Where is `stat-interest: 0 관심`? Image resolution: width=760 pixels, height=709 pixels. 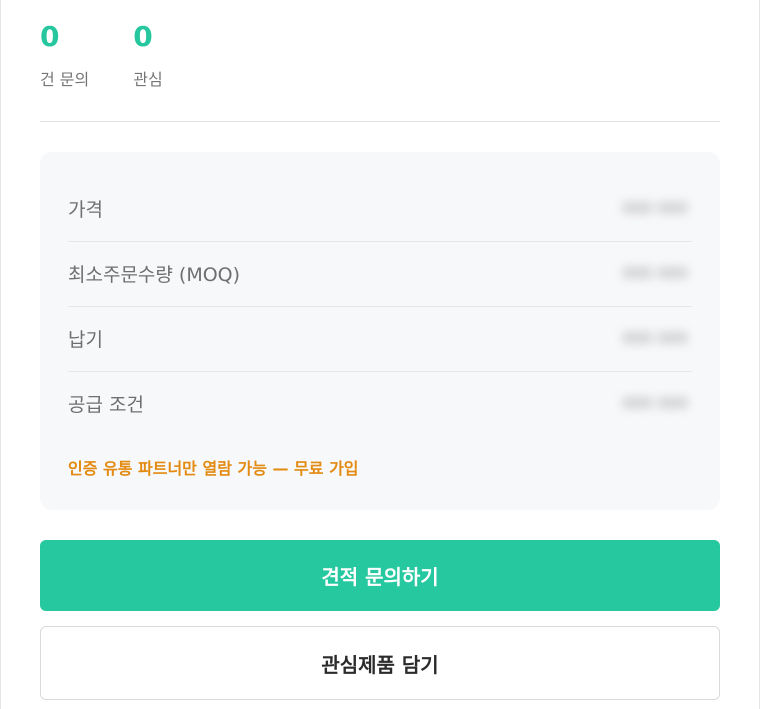
stat-interest: 0 관심 is located at coordinates (147, 54).